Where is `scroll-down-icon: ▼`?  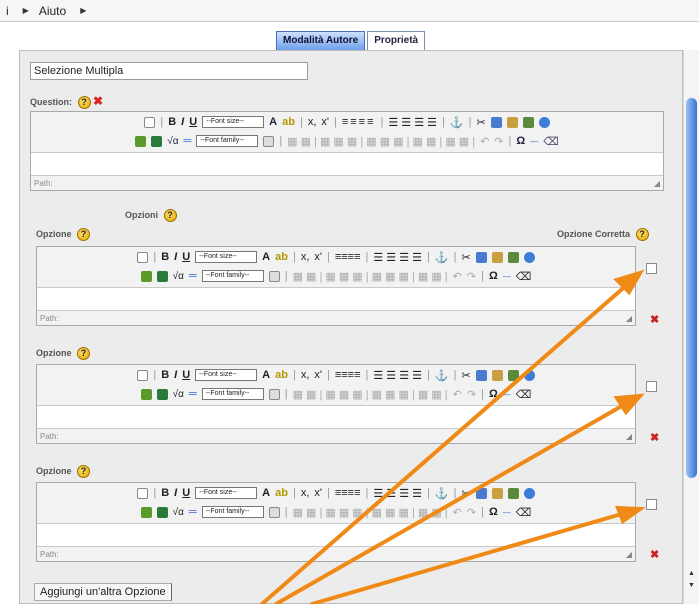
scroll-down-icon: ▼ is located at coordinates (691, 585).